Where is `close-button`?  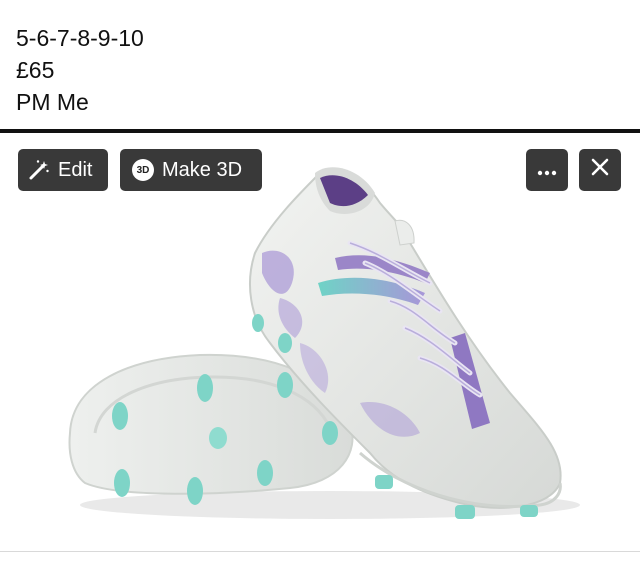 close-button is located at coordinates (600, 170).